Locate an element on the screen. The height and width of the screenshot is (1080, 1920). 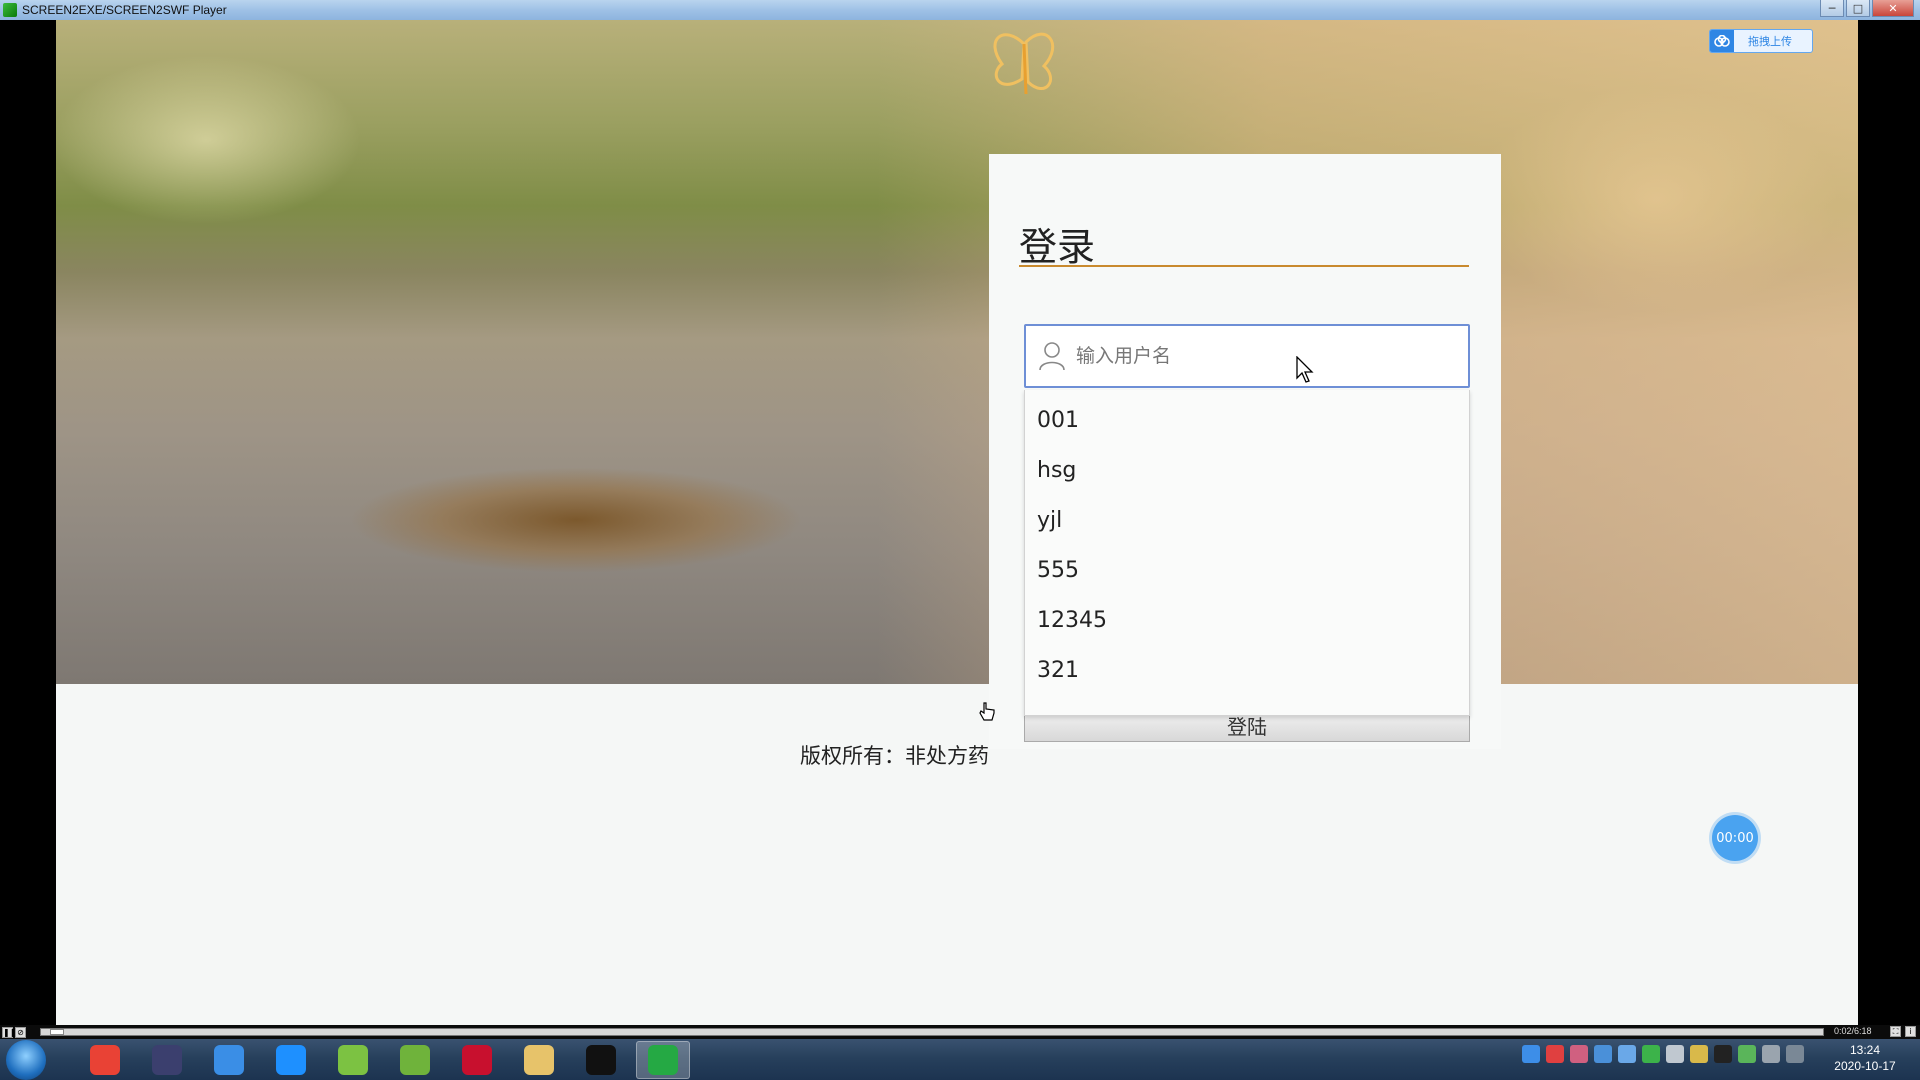
recording-timer-badge: 00:00 is located at coordinates (1735, 838).